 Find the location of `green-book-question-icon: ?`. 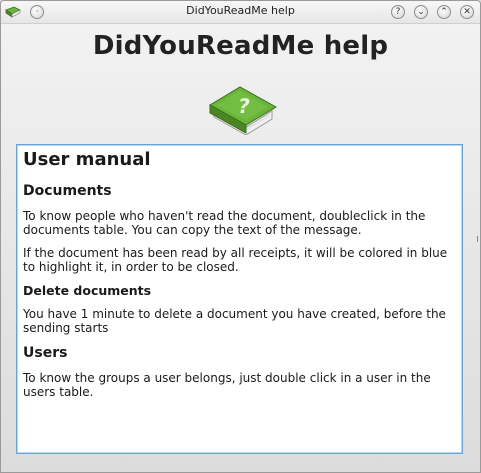

green-book-question-icon: ? is located at coordinates (243, 110).